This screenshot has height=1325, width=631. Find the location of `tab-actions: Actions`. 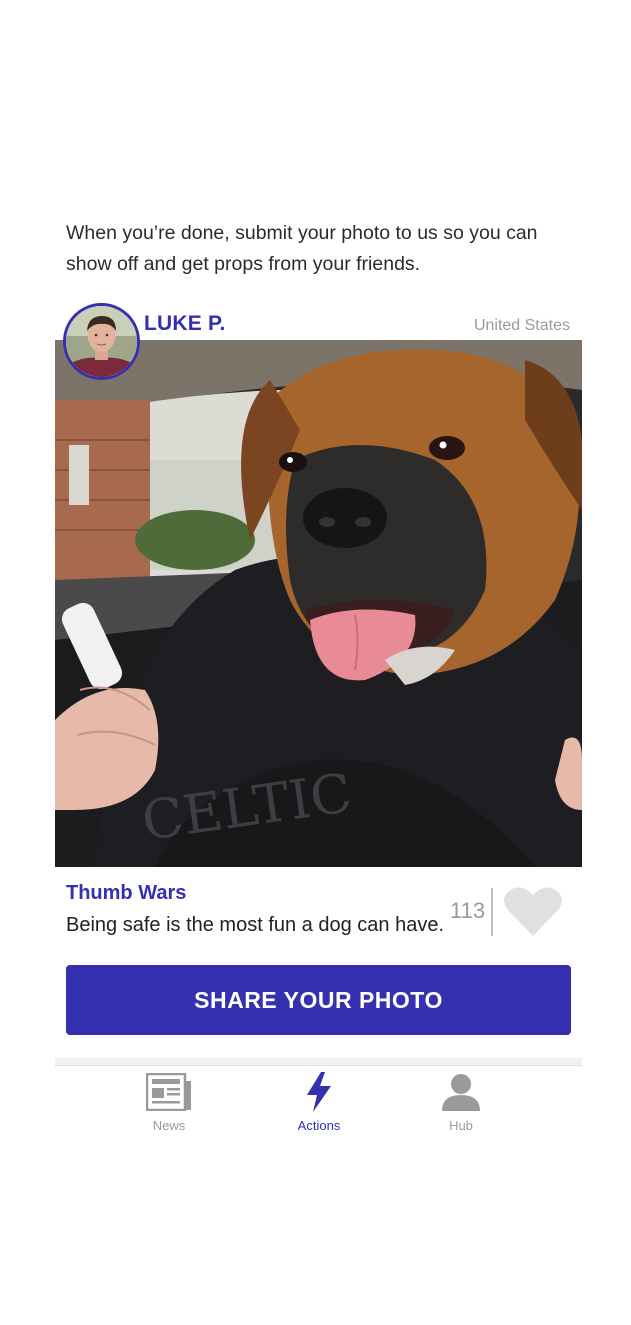

tab-actions: Actions is located at coordinates (319, 1105).